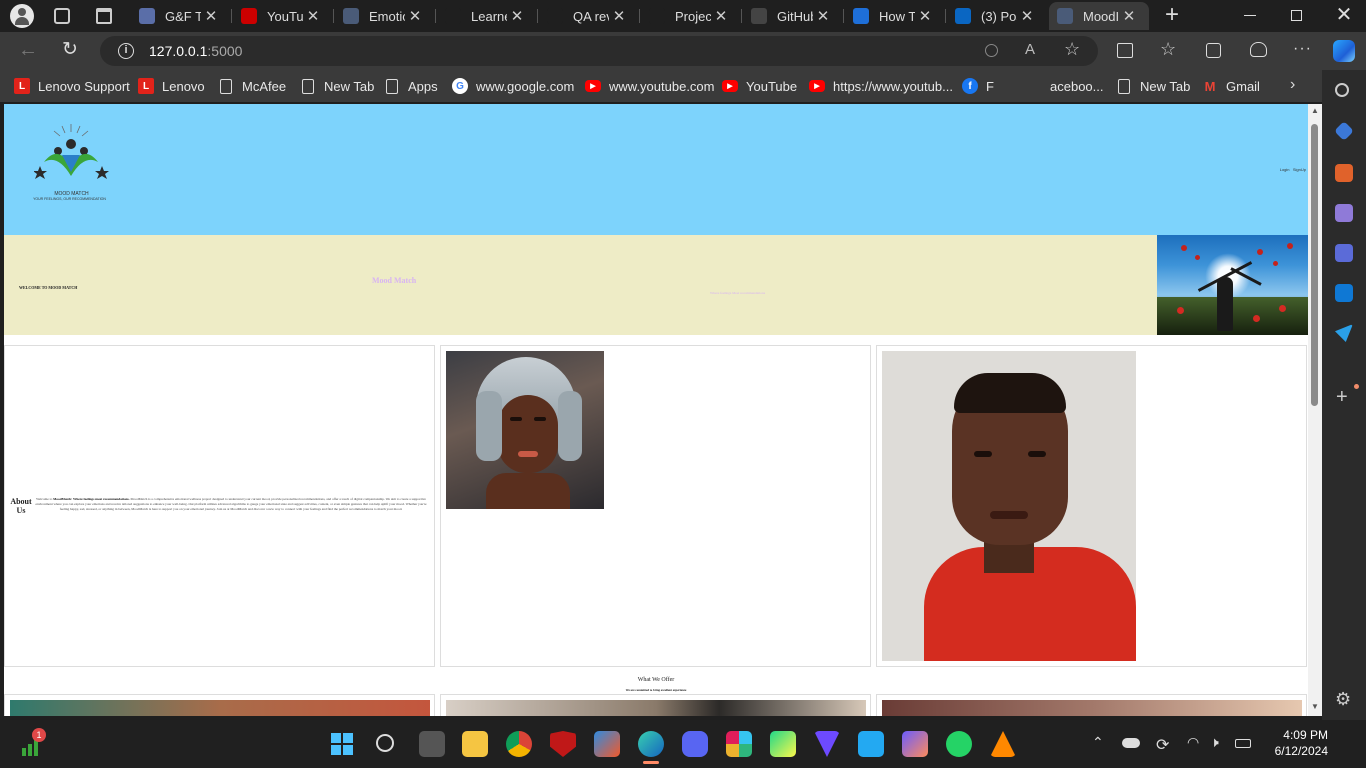  Describe the element at coordinates (1296, 15) in the screenshot. I see `restore-button` at that location.